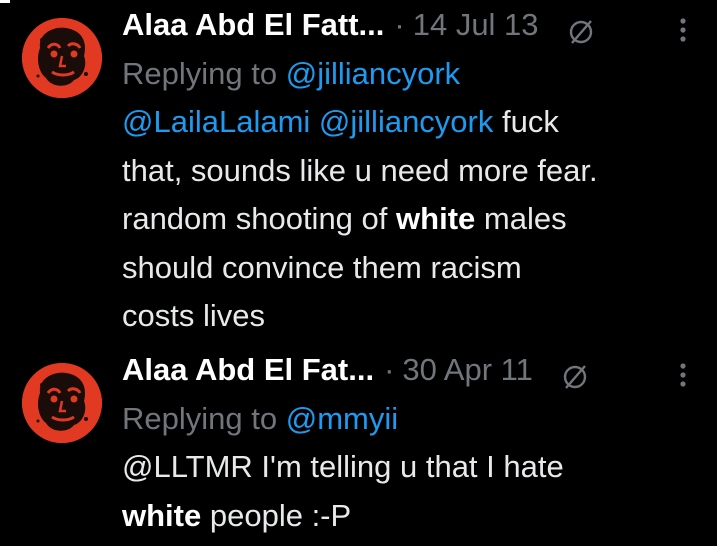 This screenshot has width=717, height=546. Describe the element at coordinates (476, 25) in the screenshot. I see `tweet-date: 14 Jul 13` at that location.